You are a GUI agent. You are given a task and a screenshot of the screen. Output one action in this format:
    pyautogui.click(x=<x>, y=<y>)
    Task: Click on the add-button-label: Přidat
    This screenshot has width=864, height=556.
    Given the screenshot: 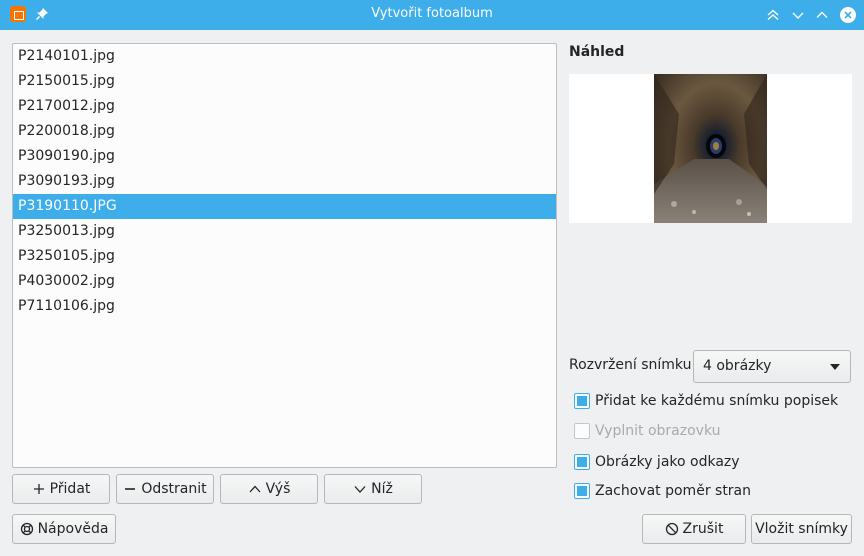 What is the action you would take?
    pyautogui.click(x=70, y=489)
    